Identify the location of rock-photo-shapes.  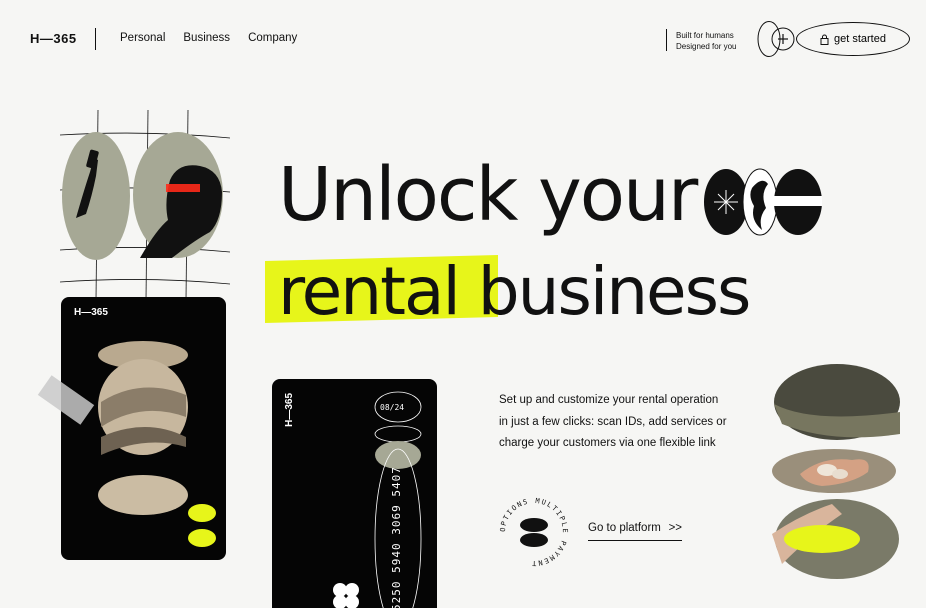
(157, 444).